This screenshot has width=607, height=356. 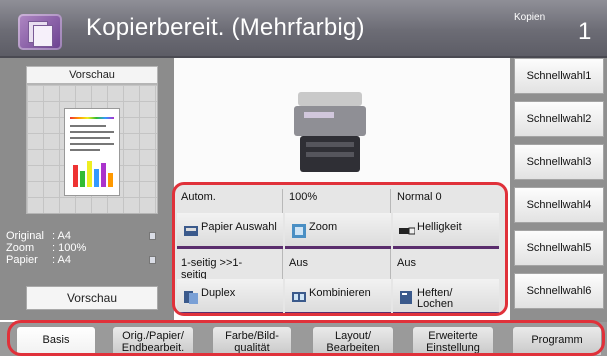 I want to click on quick-key-2: Schnellwahl2, so click(x=559, y=119).